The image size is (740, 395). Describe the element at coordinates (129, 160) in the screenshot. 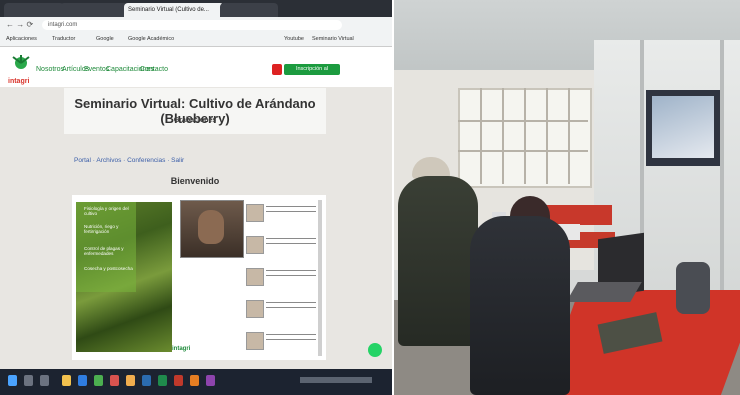

I see `breadcrumb: Portal · Archivos · Conferencias · Salir` at that location.